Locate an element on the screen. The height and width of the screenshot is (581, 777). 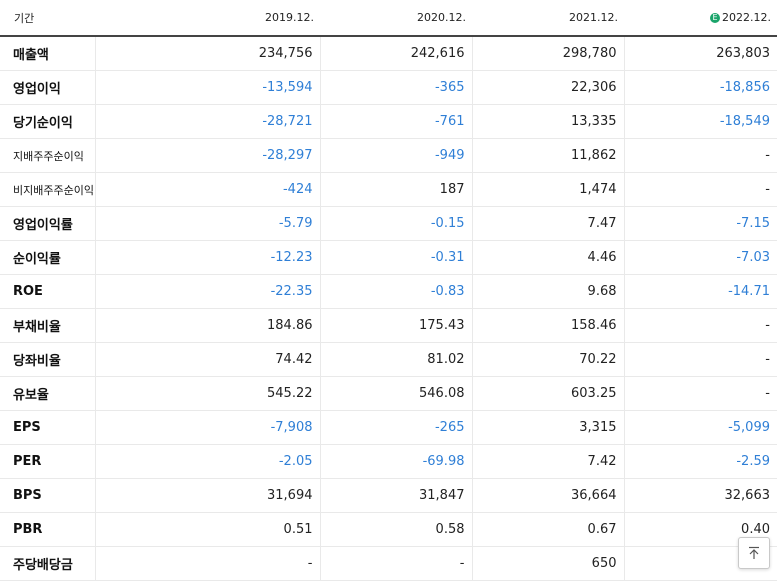
row-label: 유보율 is located at coordinates (48, 393).